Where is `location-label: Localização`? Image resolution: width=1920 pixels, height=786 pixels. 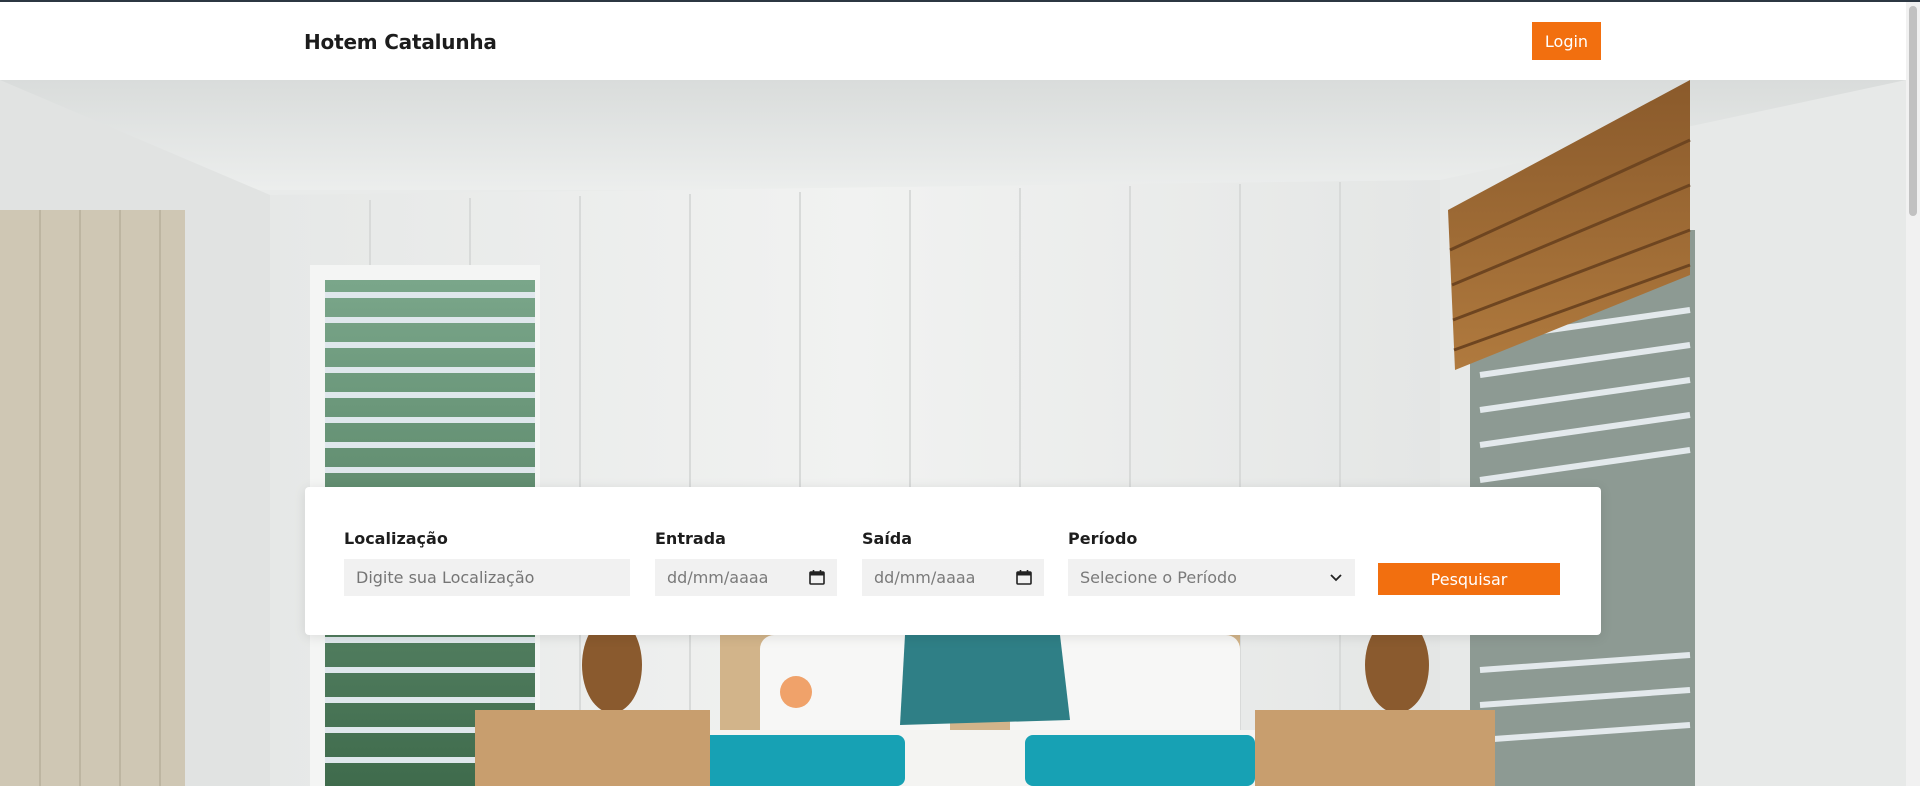
location-label: Localização is located at coordinates (396, 538).